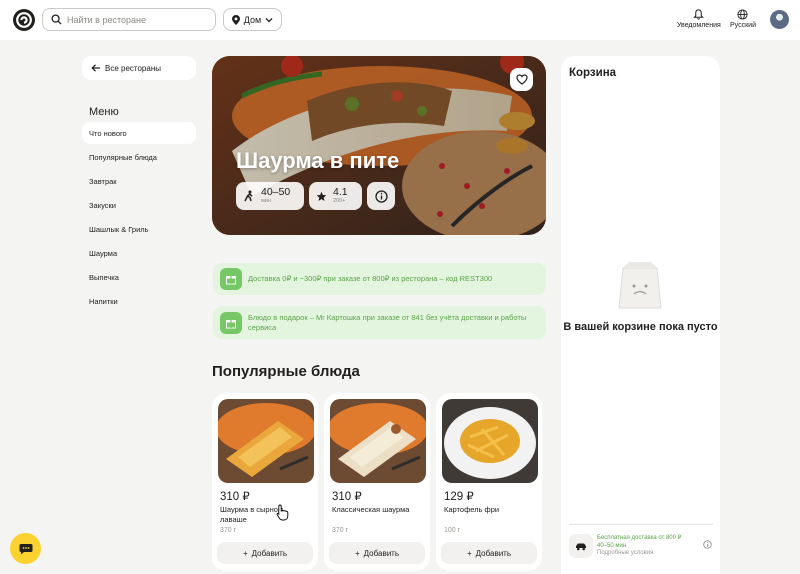 The image size is (800, 574). I want to click on back-label: Все рестораны, so click(133, 68).